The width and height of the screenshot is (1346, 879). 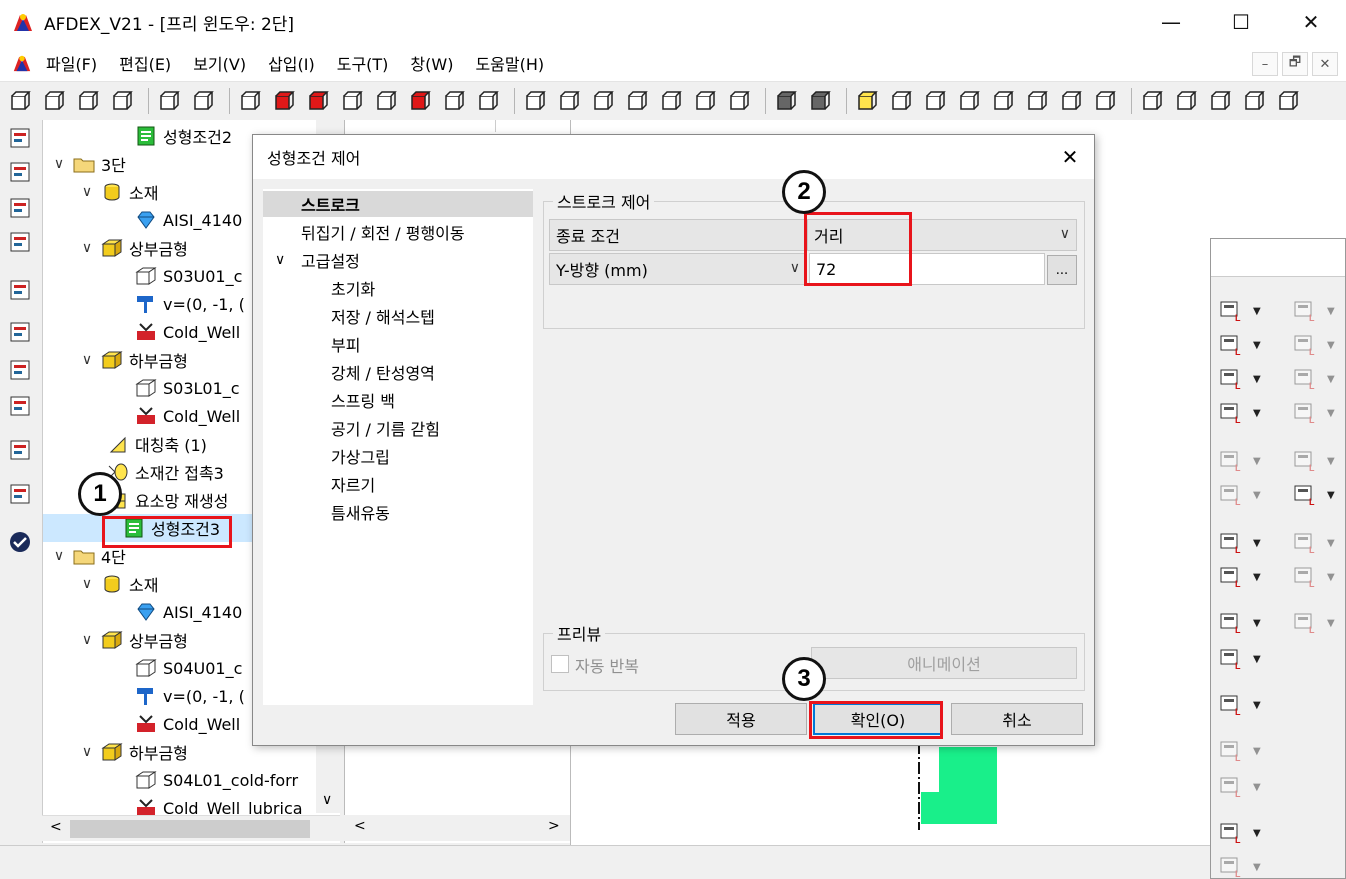 I want to click on zoom-window-icon, so click(x=1152, y=101).